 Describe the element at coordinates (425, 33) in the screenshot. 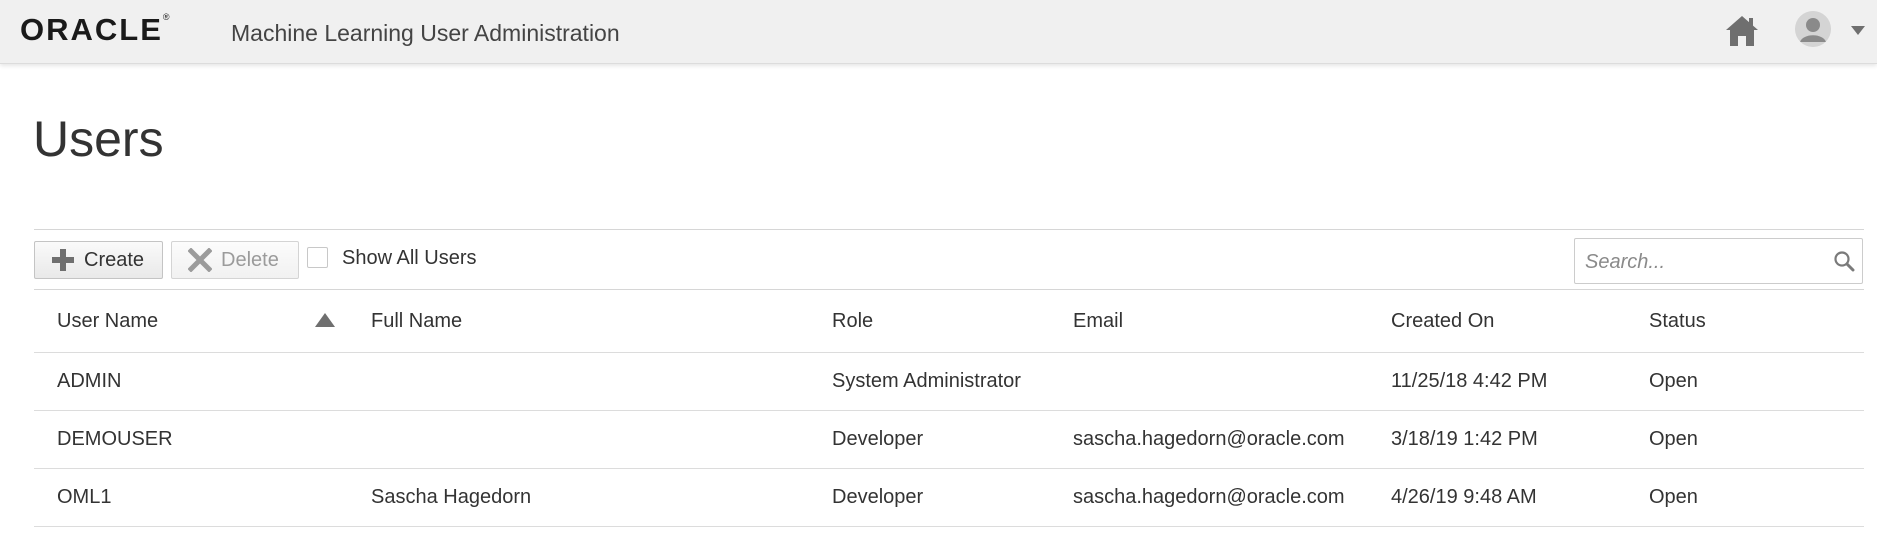

I see `app-title: Machine Learning User Administration` at that location.